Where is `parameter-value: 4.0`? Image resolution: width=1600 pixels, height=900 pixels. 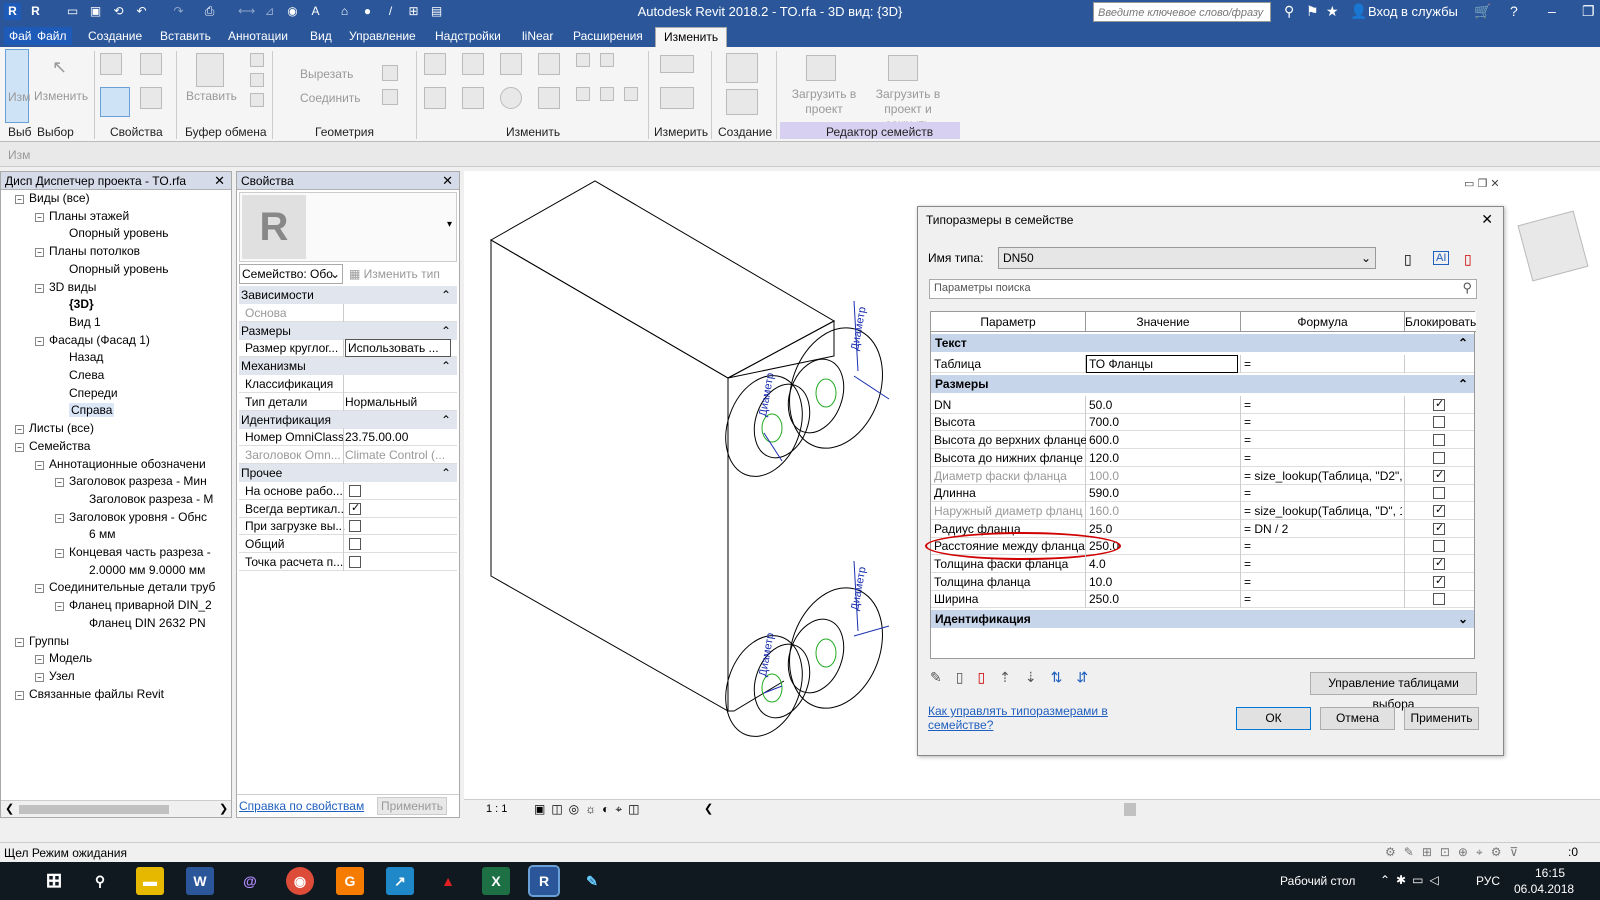
parameter-value: 4.0 is located at coordinates (1164, 564).